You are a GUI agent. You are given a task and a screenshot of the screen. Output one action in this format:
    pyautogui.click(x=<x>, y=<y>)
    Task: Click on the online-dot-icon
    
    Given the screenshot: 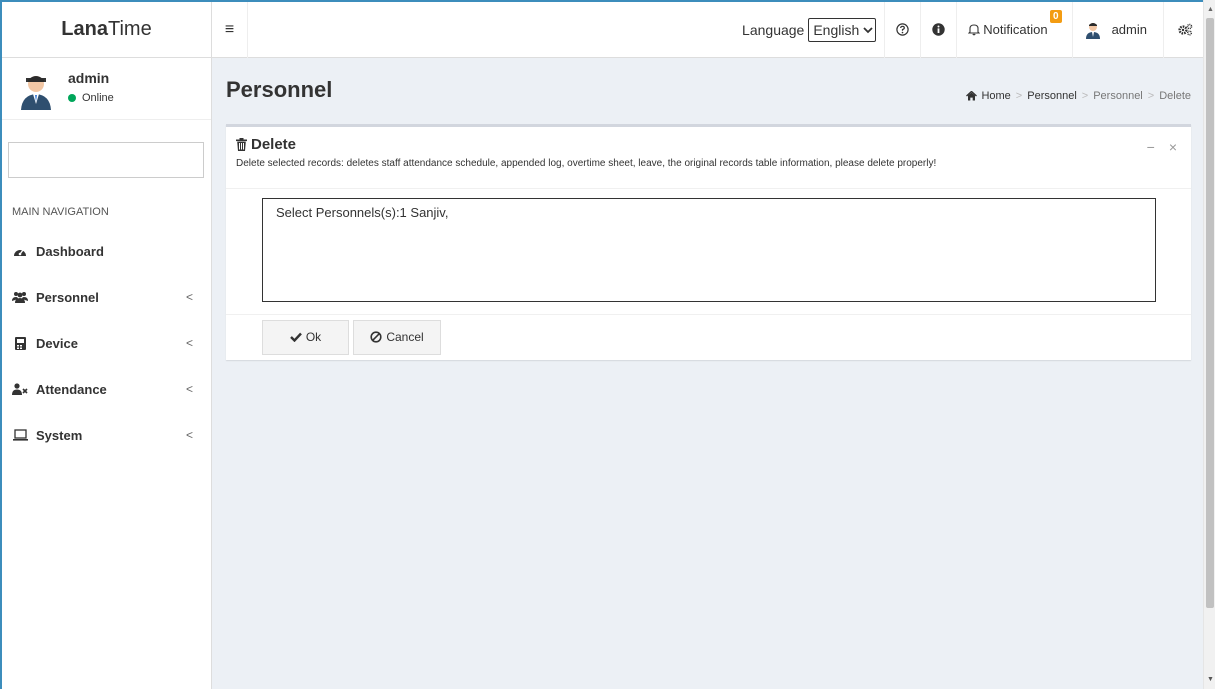 What is the action you would take?
    pyautogui.click(x=72, y=98)
    